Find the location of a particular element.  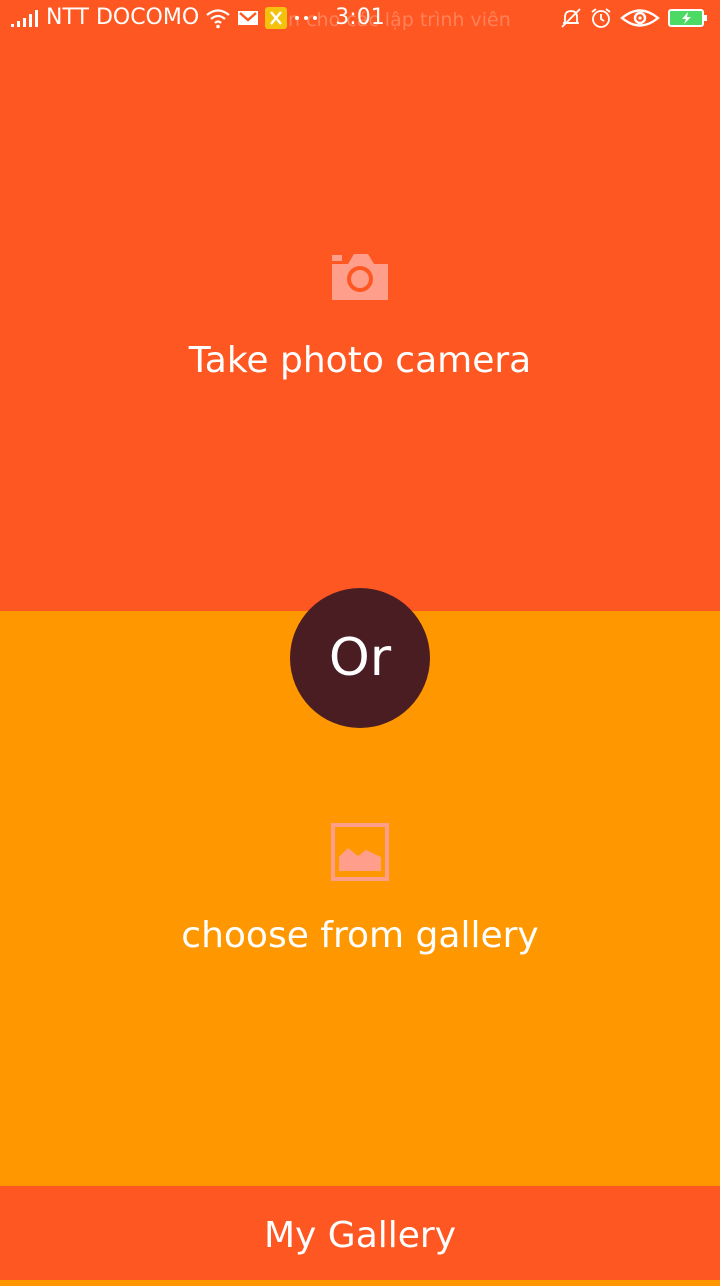

status-bar: NTT DOCOMO n cho các lập trình viên 3:01 is located at coordinates (360, 18).